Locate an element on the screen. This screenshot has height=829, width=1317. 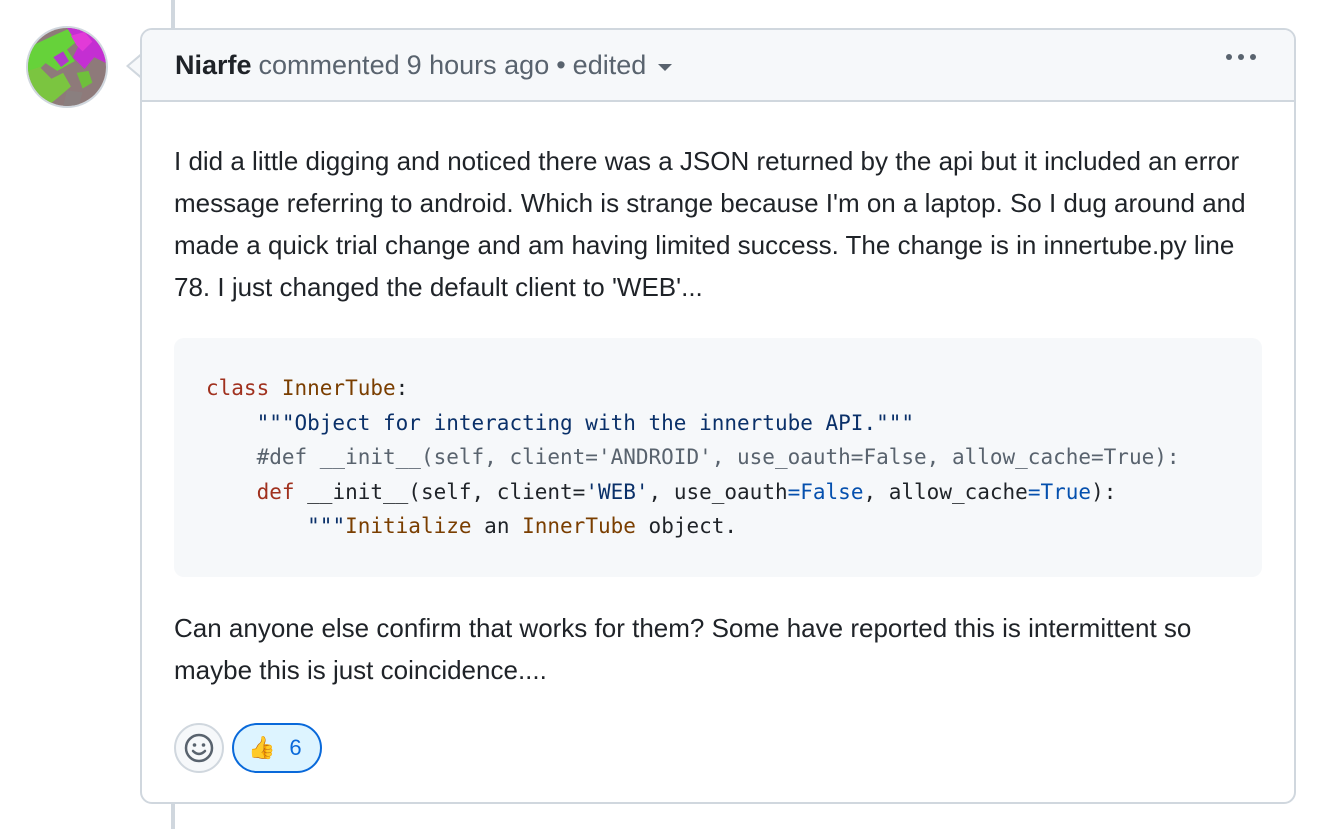
kebab-horizontal-icon is located at coordinates (1241, 57).